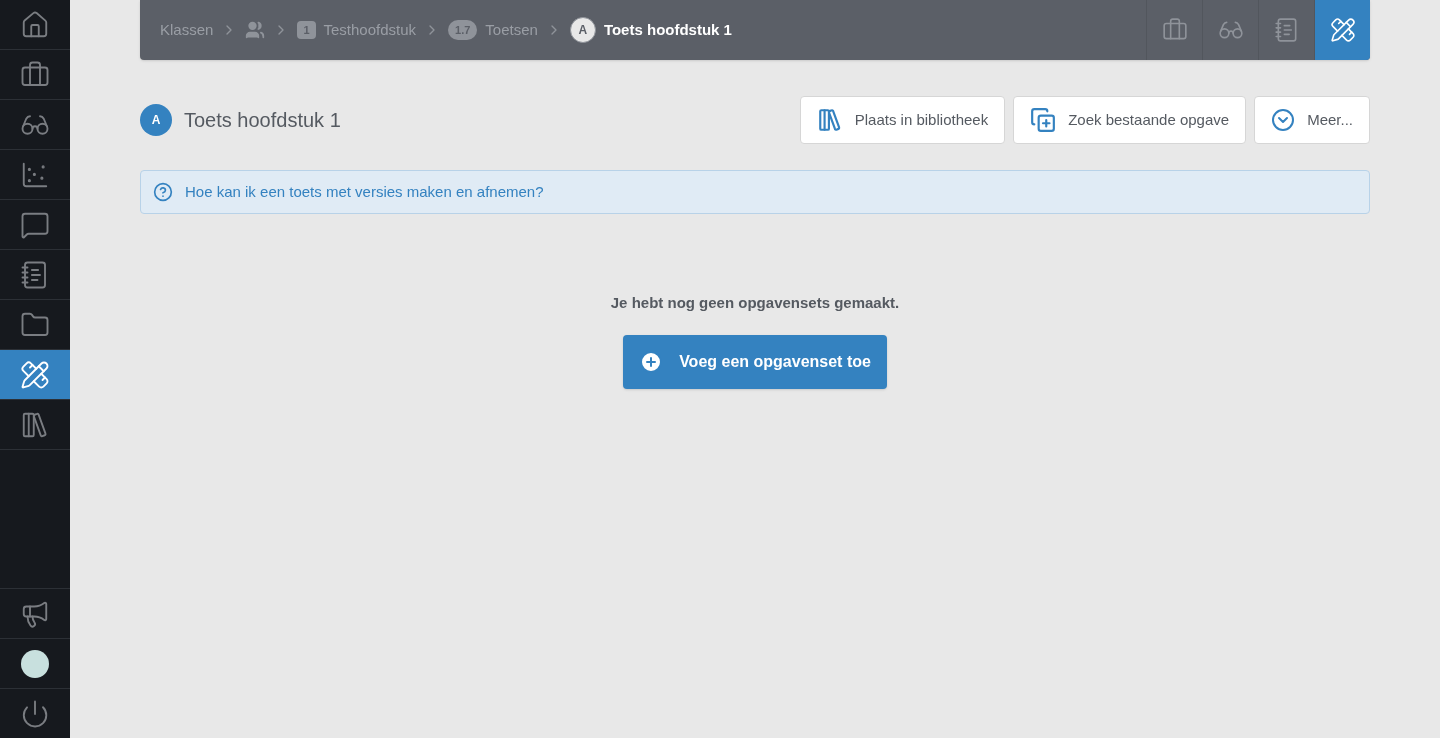  Describe the element at coordinates (187, 30) in the screenshot. I see `breadcrumb-link: Klassen` at that location.